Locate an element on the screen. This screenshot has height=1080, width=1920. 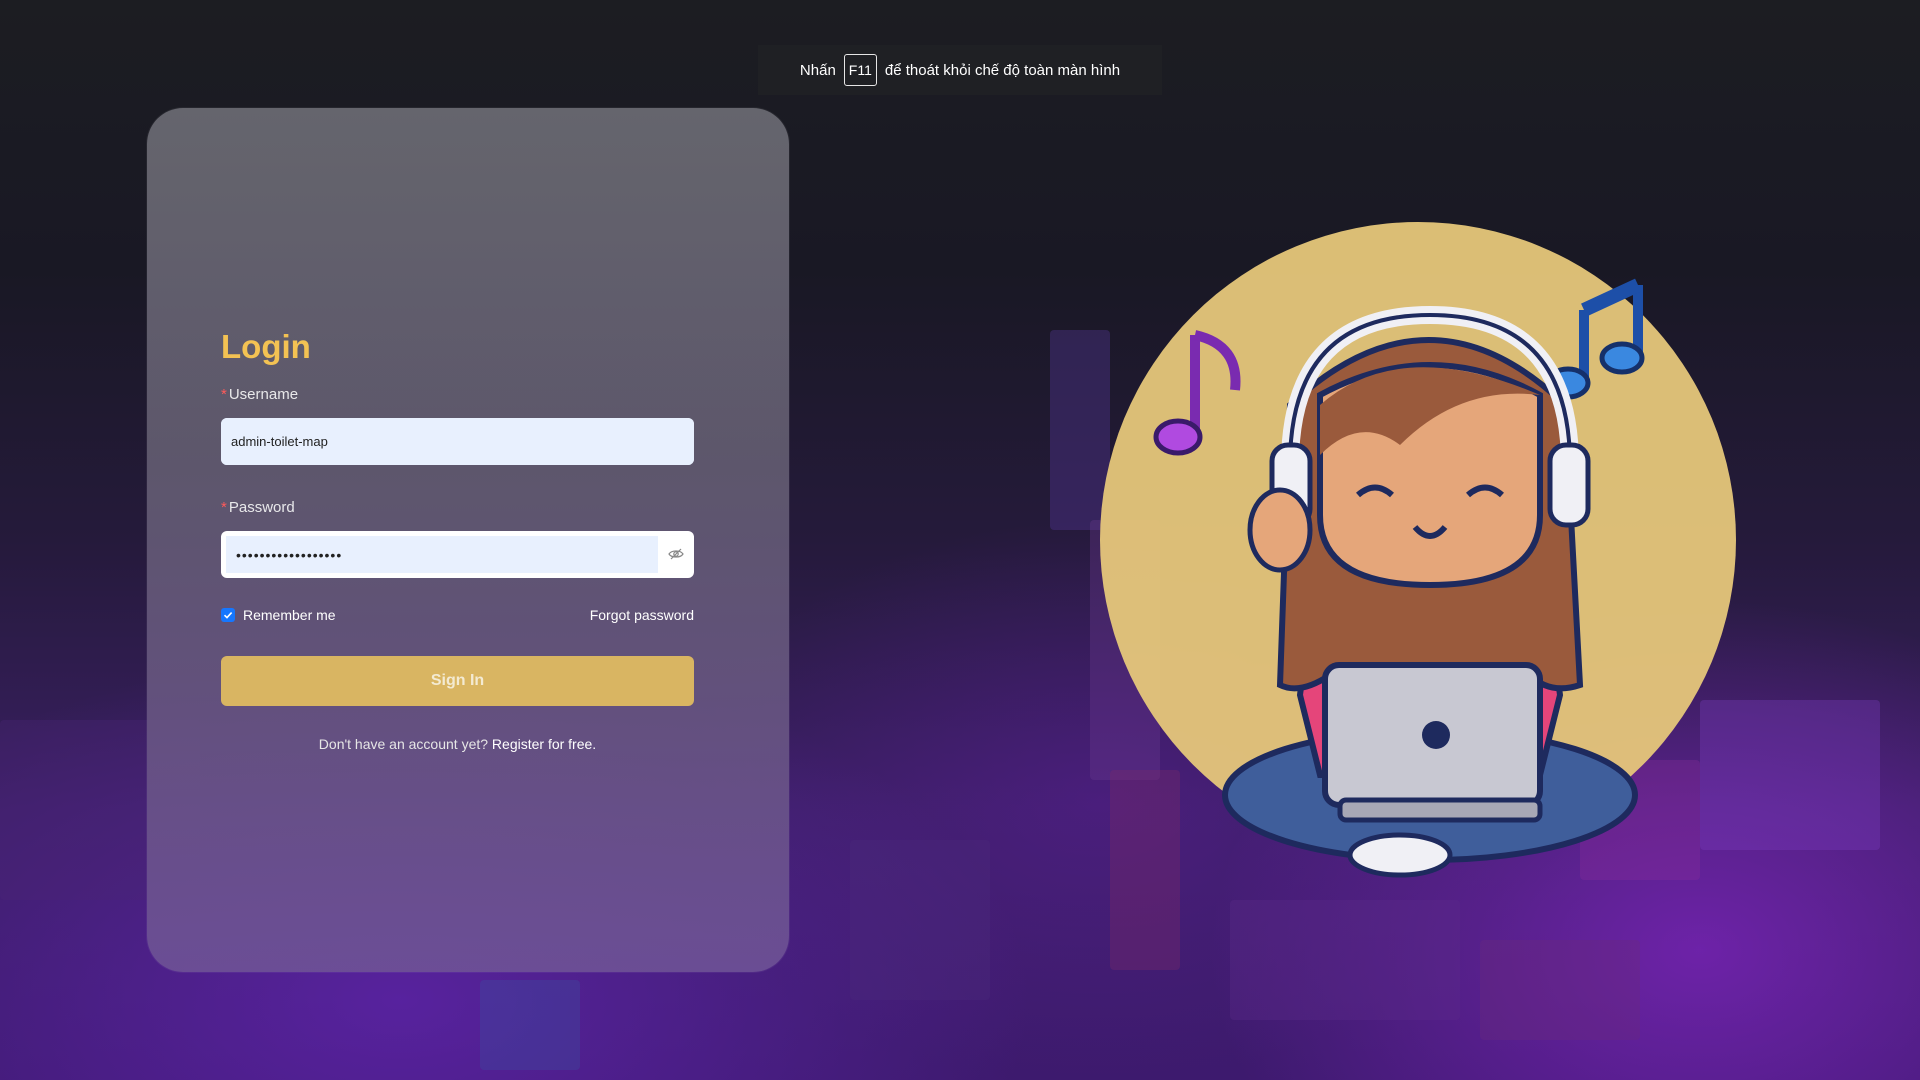
remember-me-checkbox: Remember me is located at coordinates (278, 615).